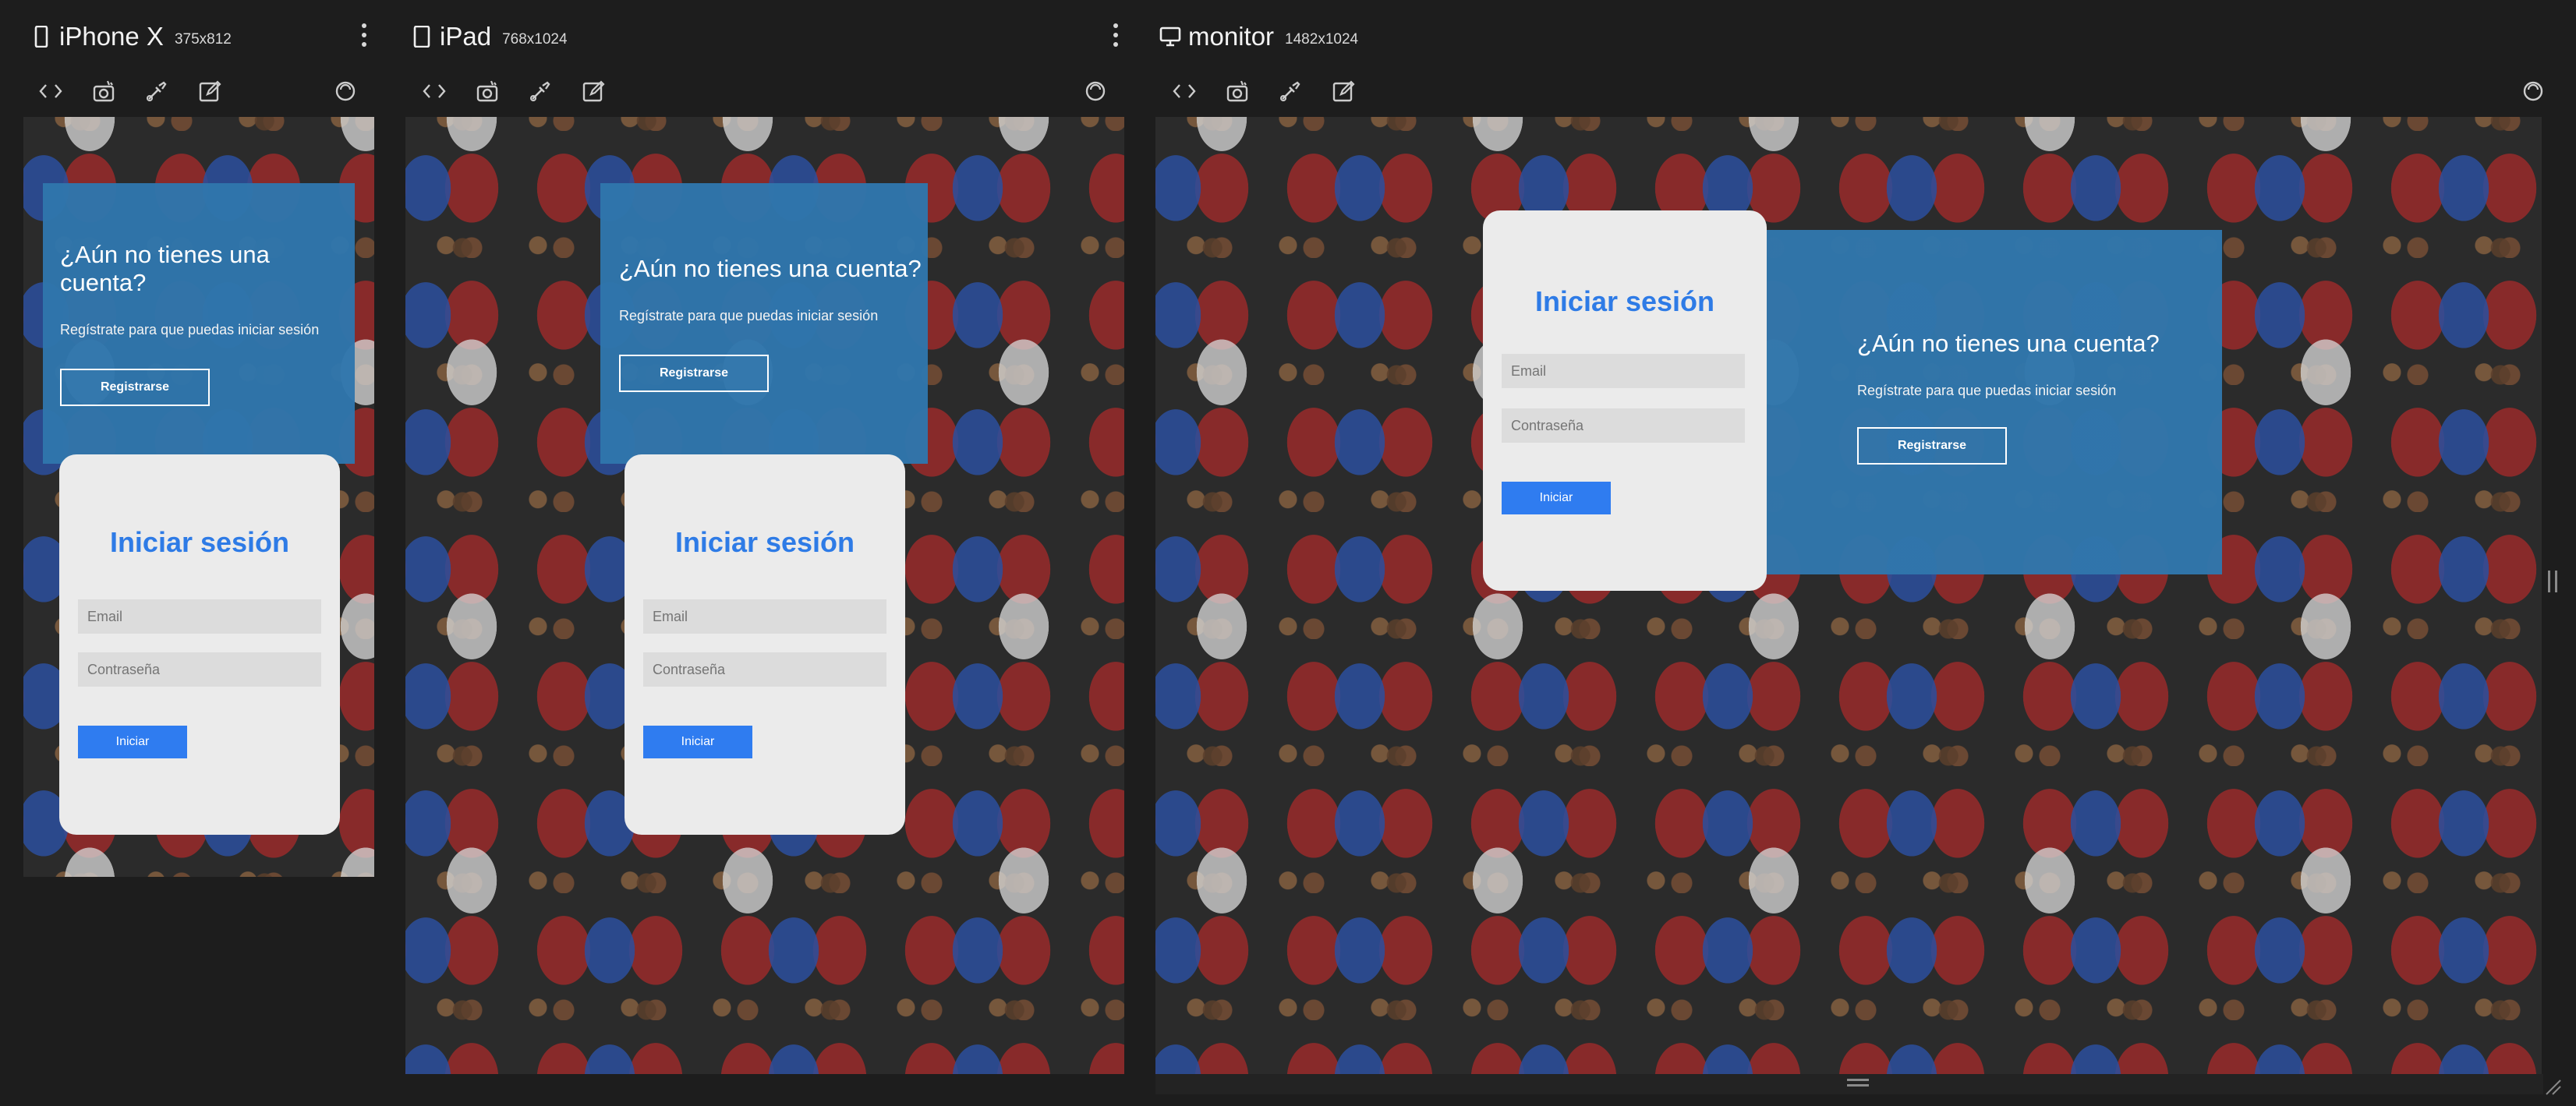 Image resolution: width=2576 pixels, height=1106 pixels. Describe the element at coordinates (1858, 1083) in the screenshot. I see `resize-handle-horizontal` at that location.